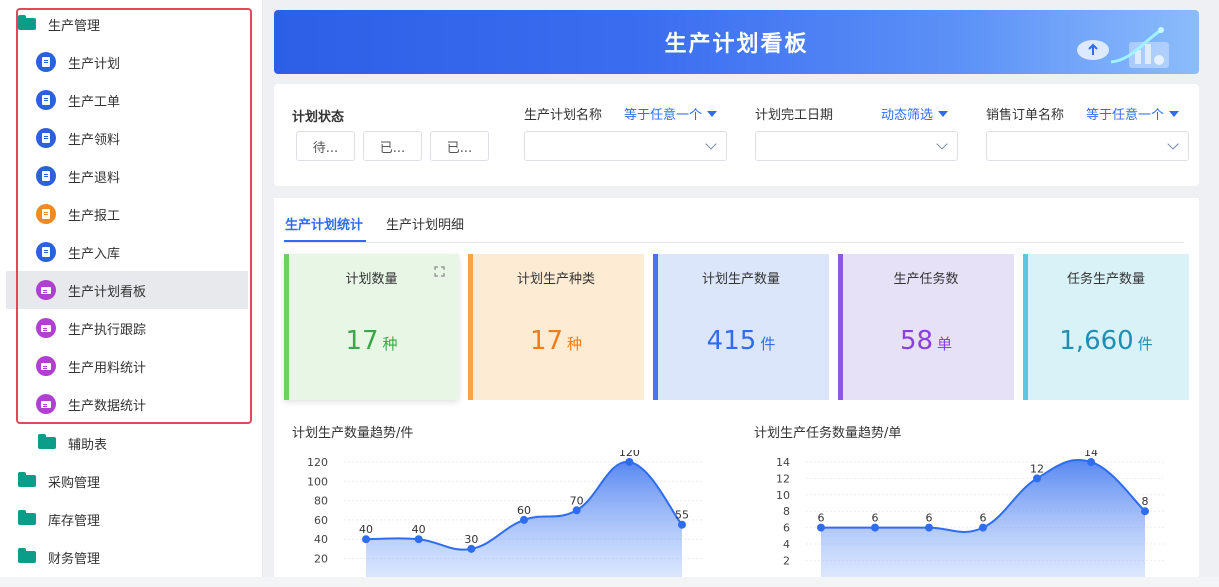  What do you see at coordinates (94, 254) in the screenshot?
I see `sidebar-item-label: 生产入库` at bounding box center [94, 254].